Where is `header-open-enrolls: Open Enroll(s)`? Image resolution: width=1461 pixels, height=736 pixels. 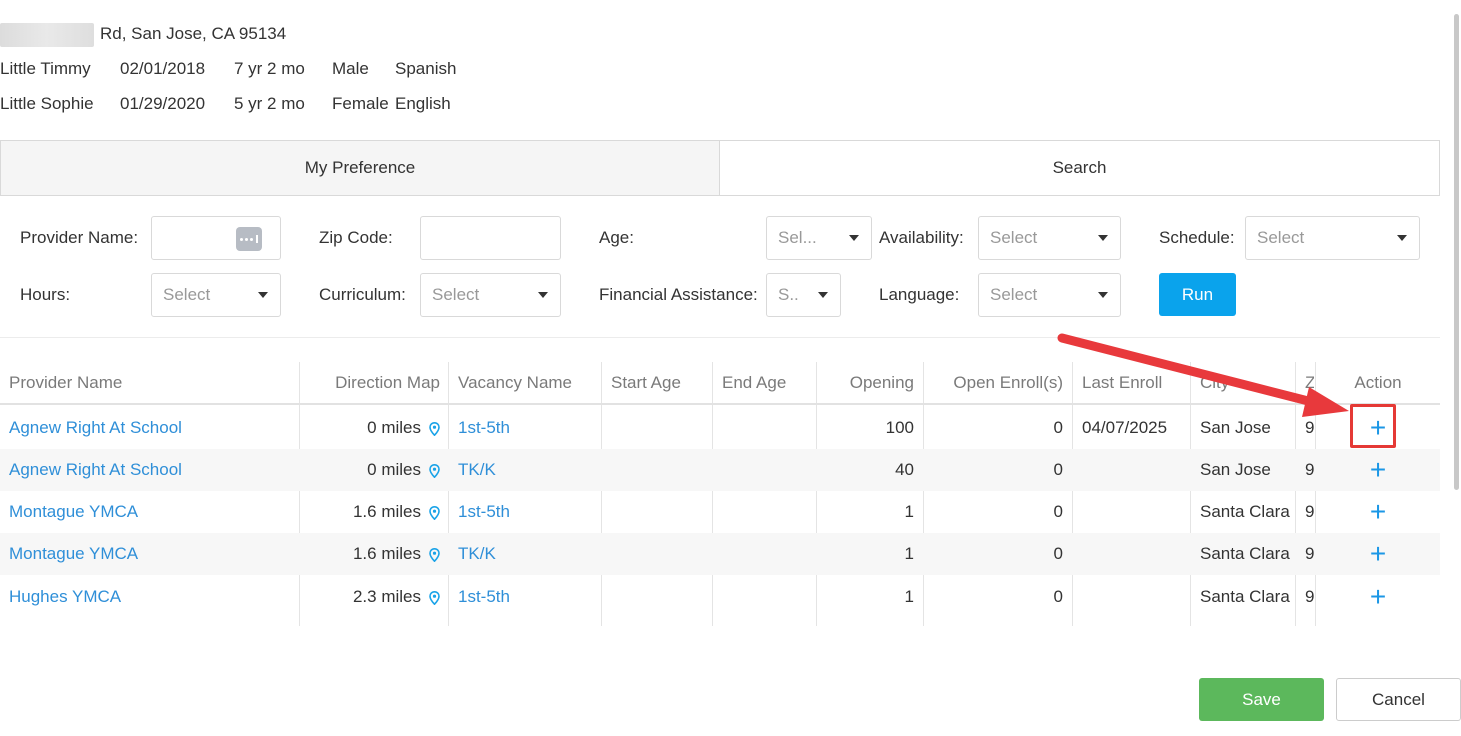 header-open-enrolls: Open Enroll(s) is located at coordinates (993, 382).